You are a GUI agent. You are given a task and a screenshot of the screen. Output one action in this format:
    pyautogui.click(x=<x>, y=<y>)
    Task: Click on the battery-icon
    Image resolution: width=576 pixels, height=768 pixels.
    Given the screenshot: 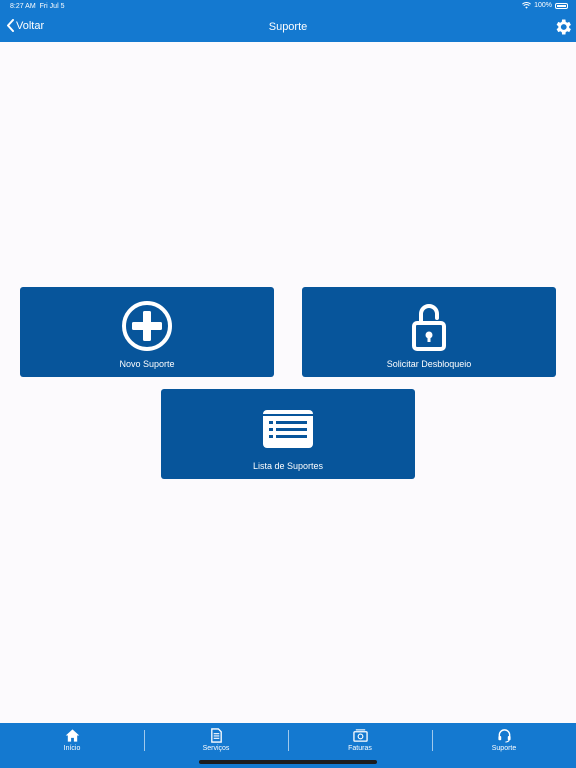 What is the action you would take?
    pyautogui.click(x=561, y=5)
    